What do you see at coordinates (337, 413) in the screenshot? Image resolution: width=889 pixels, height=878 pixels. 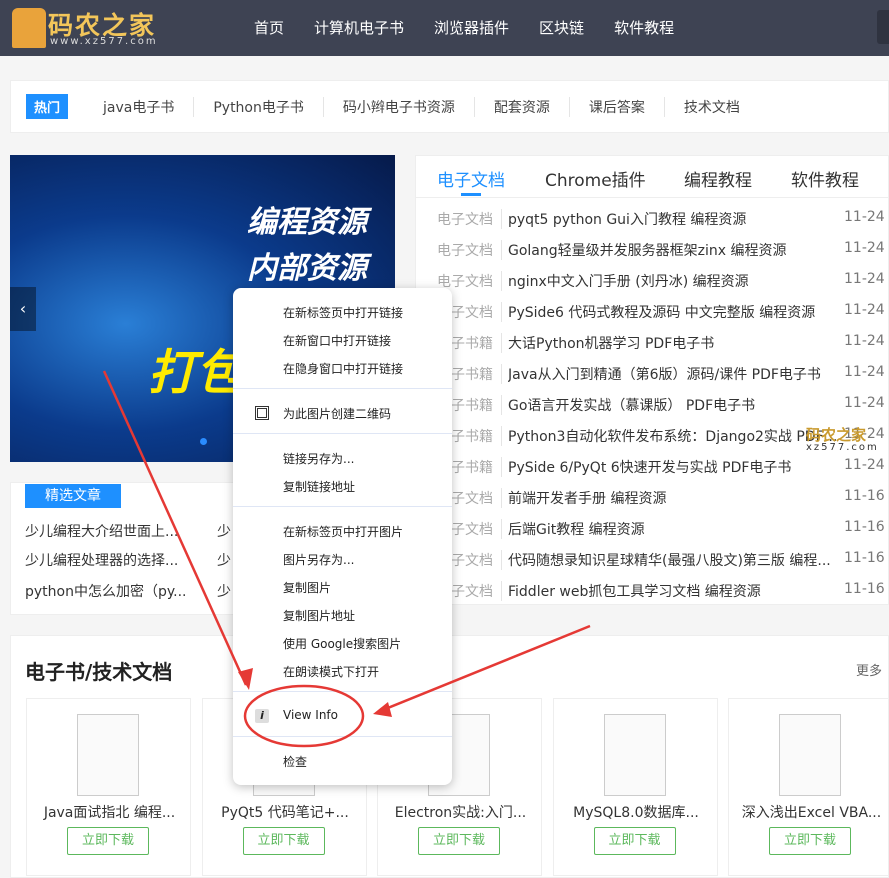 I see `menu-item: 为此图片创建二维码` at bounding box center [337, 413].